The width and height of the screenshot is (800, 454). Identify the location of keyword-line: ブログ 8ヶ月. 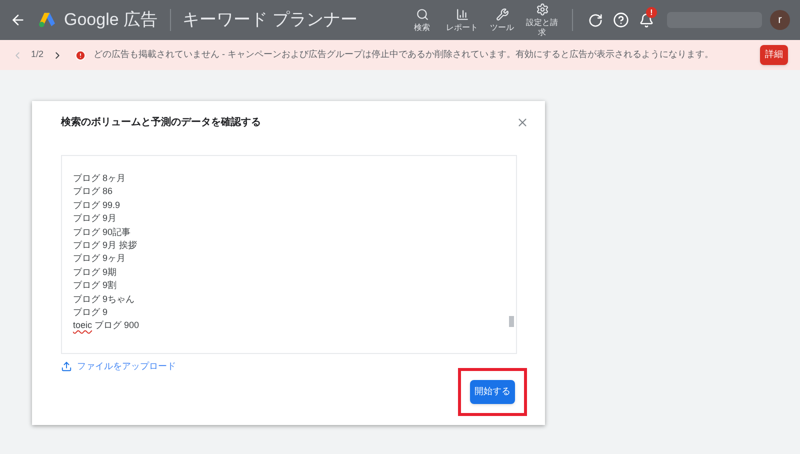
(99, 178).